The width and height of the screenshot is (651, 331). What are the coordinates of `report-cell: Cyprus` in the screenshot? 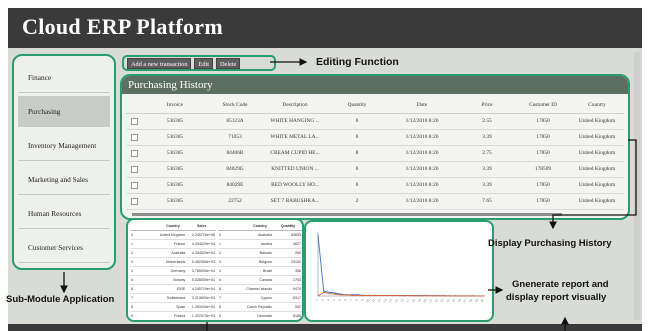 It's located at (260, 298).